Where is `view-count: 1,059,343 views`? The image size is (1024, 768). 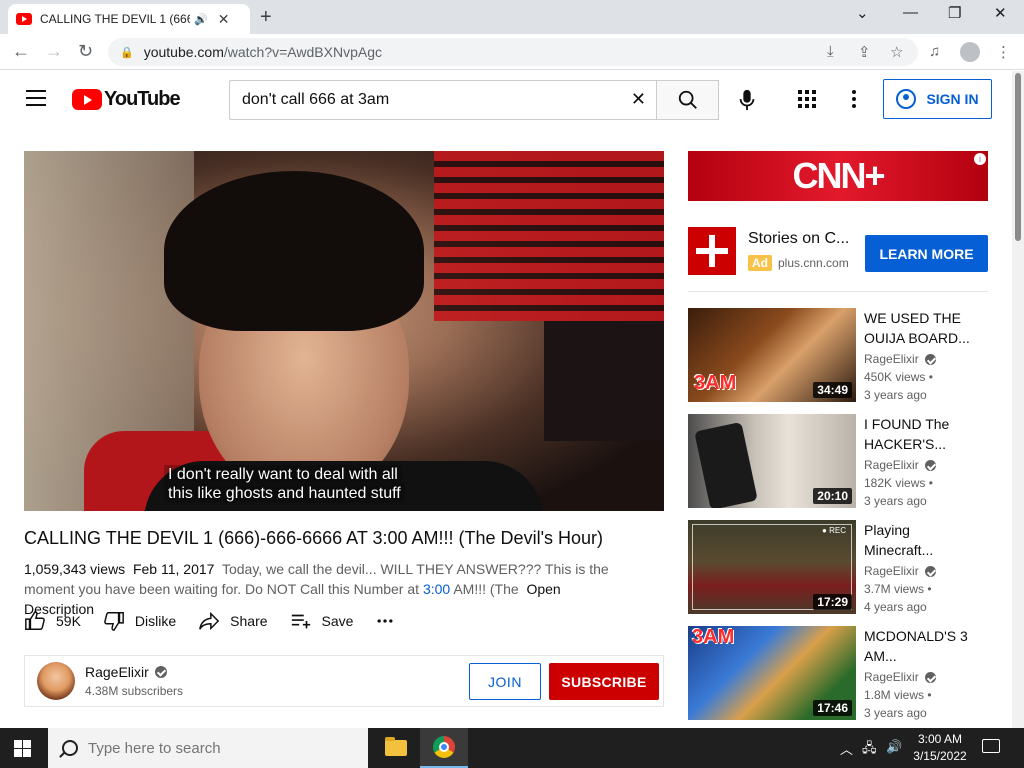 view-count: 1,059,343 views is located at coordinates (75, 569).